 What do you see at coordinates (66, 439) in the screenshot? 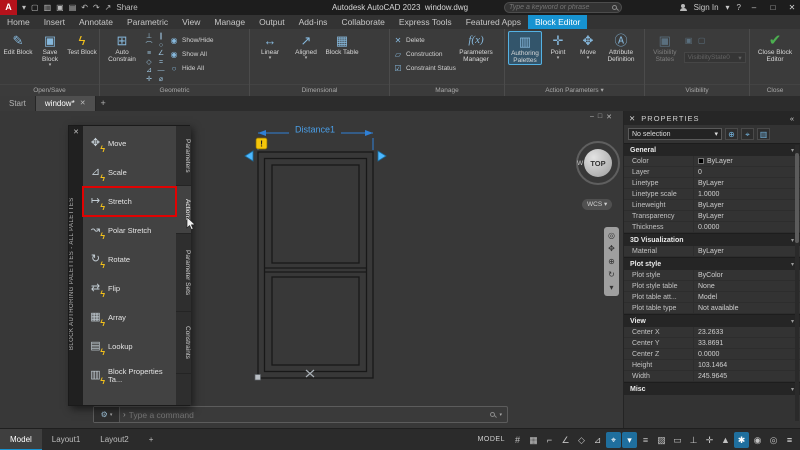
I see `layout-tab-layout1: Layout1` at bounding box center [66, 439].